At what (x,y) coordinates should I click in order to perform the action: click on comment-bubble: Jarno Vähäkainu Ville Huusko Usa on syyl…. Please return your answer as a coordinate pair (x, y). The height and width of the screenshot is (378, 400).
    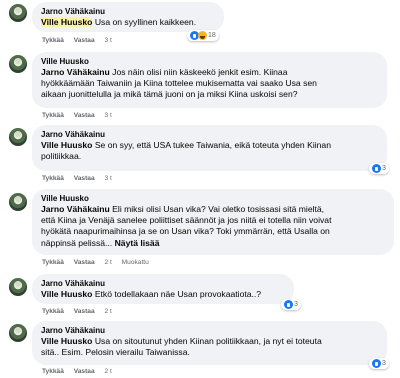
    Looking at the image, I should click on (128, 17).